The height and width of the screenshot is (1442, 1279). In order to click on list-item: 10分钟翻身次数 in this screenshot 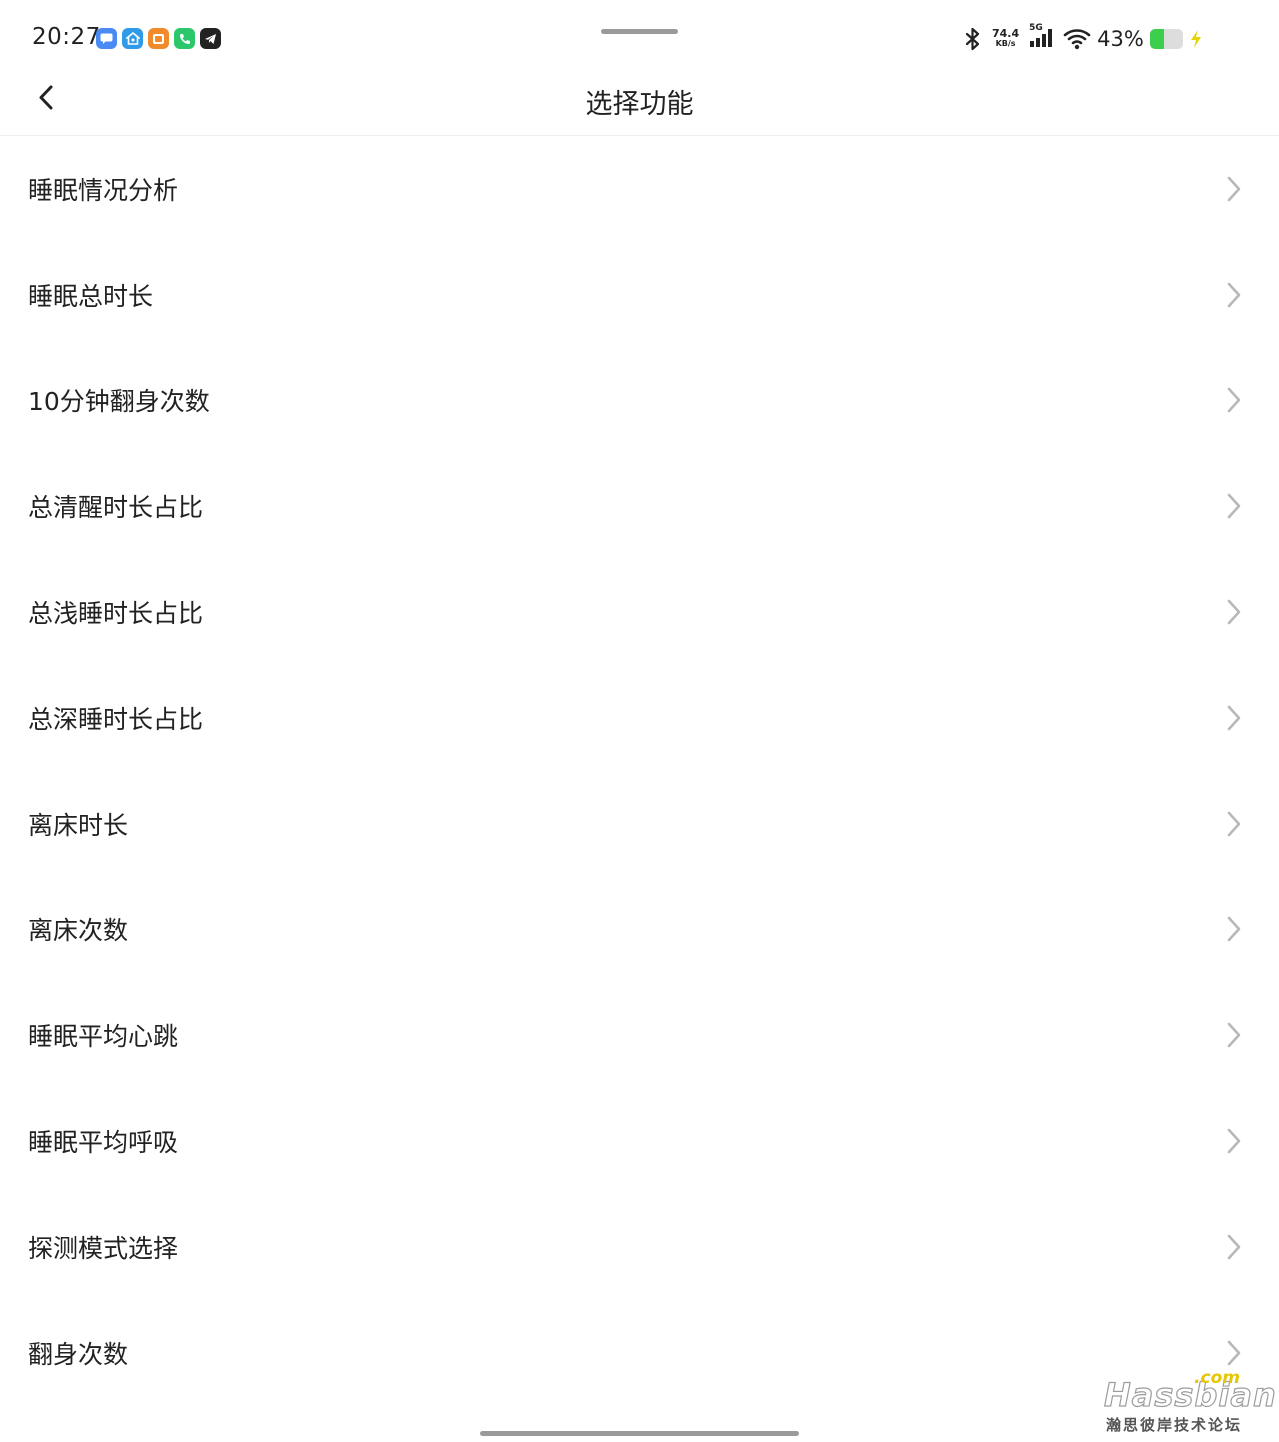, I will do `click(639, 401)`.